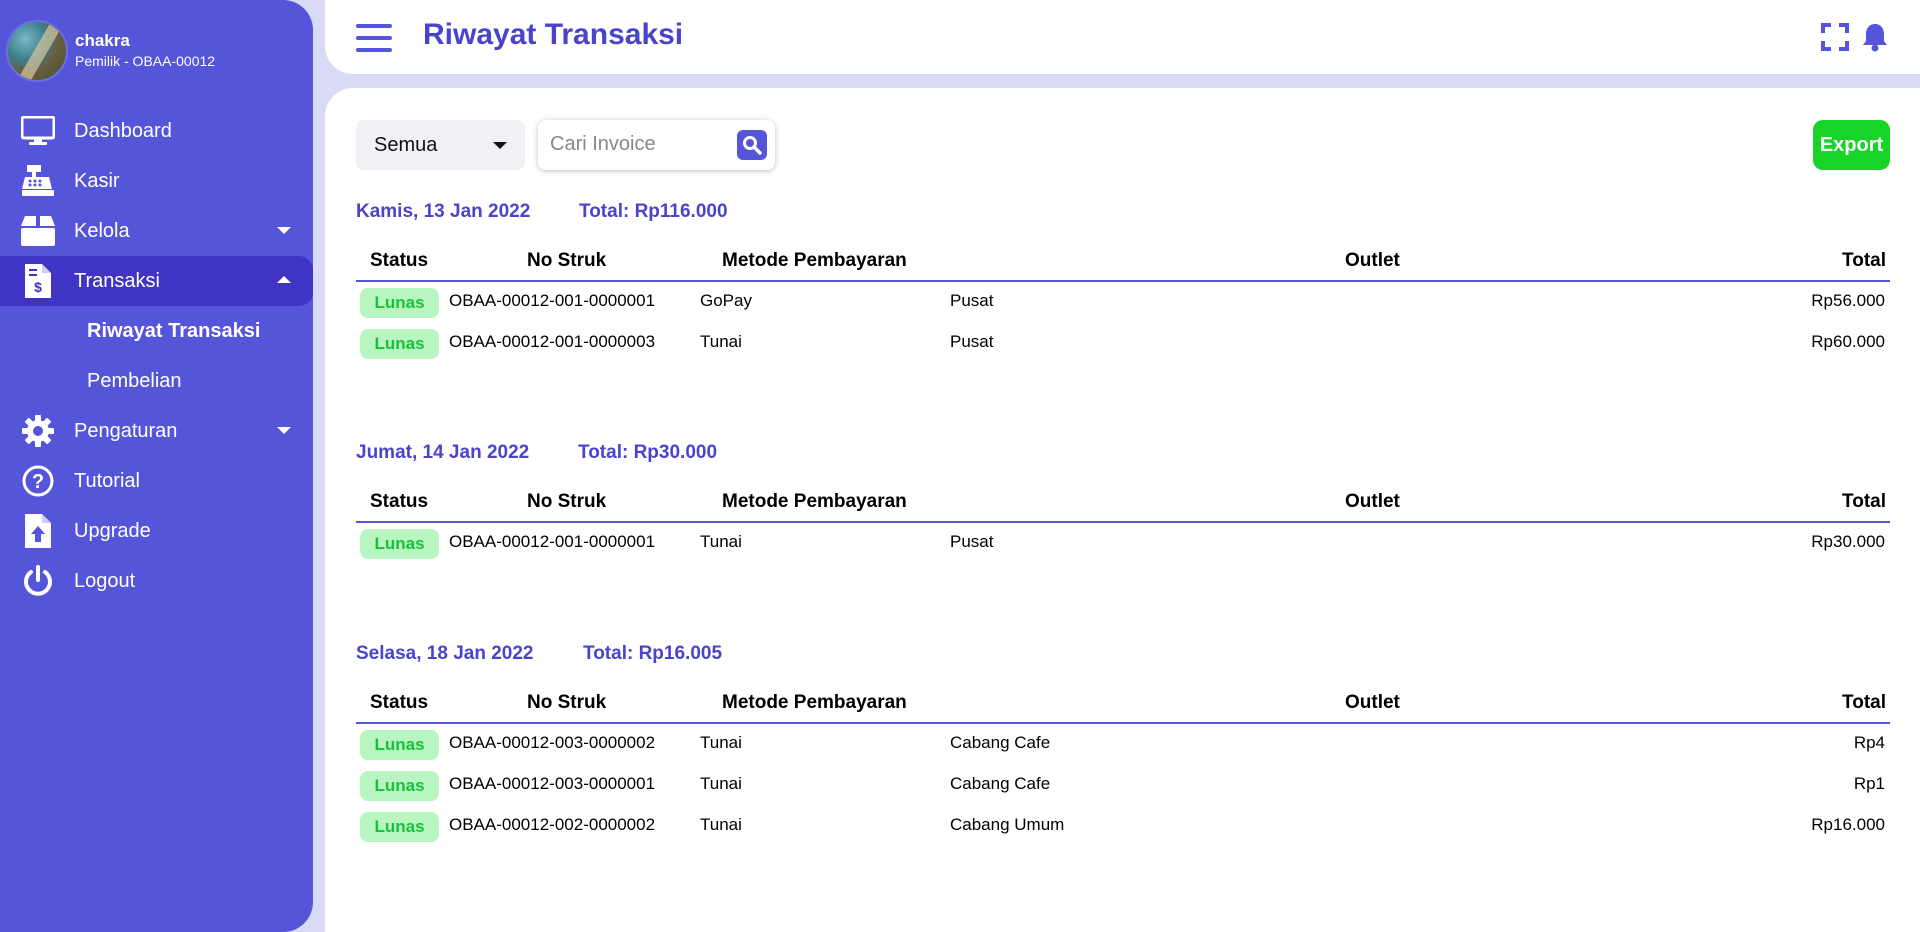  What do you see at coordinates (653, 211) in the screenshot?
I see `group-total: Total: Rp116.000` at bounding box center [653, 211].